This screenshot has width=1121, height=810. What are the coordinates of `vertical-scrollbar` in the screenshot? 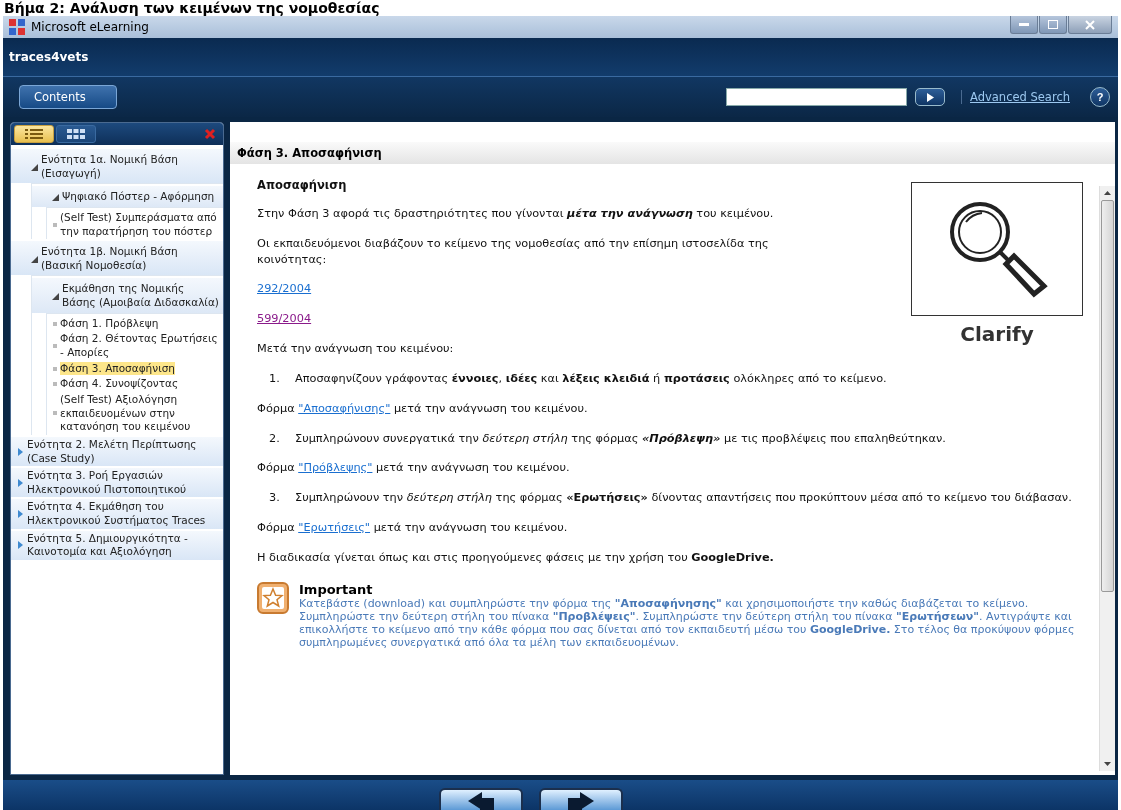 It's located at (1107, 478).